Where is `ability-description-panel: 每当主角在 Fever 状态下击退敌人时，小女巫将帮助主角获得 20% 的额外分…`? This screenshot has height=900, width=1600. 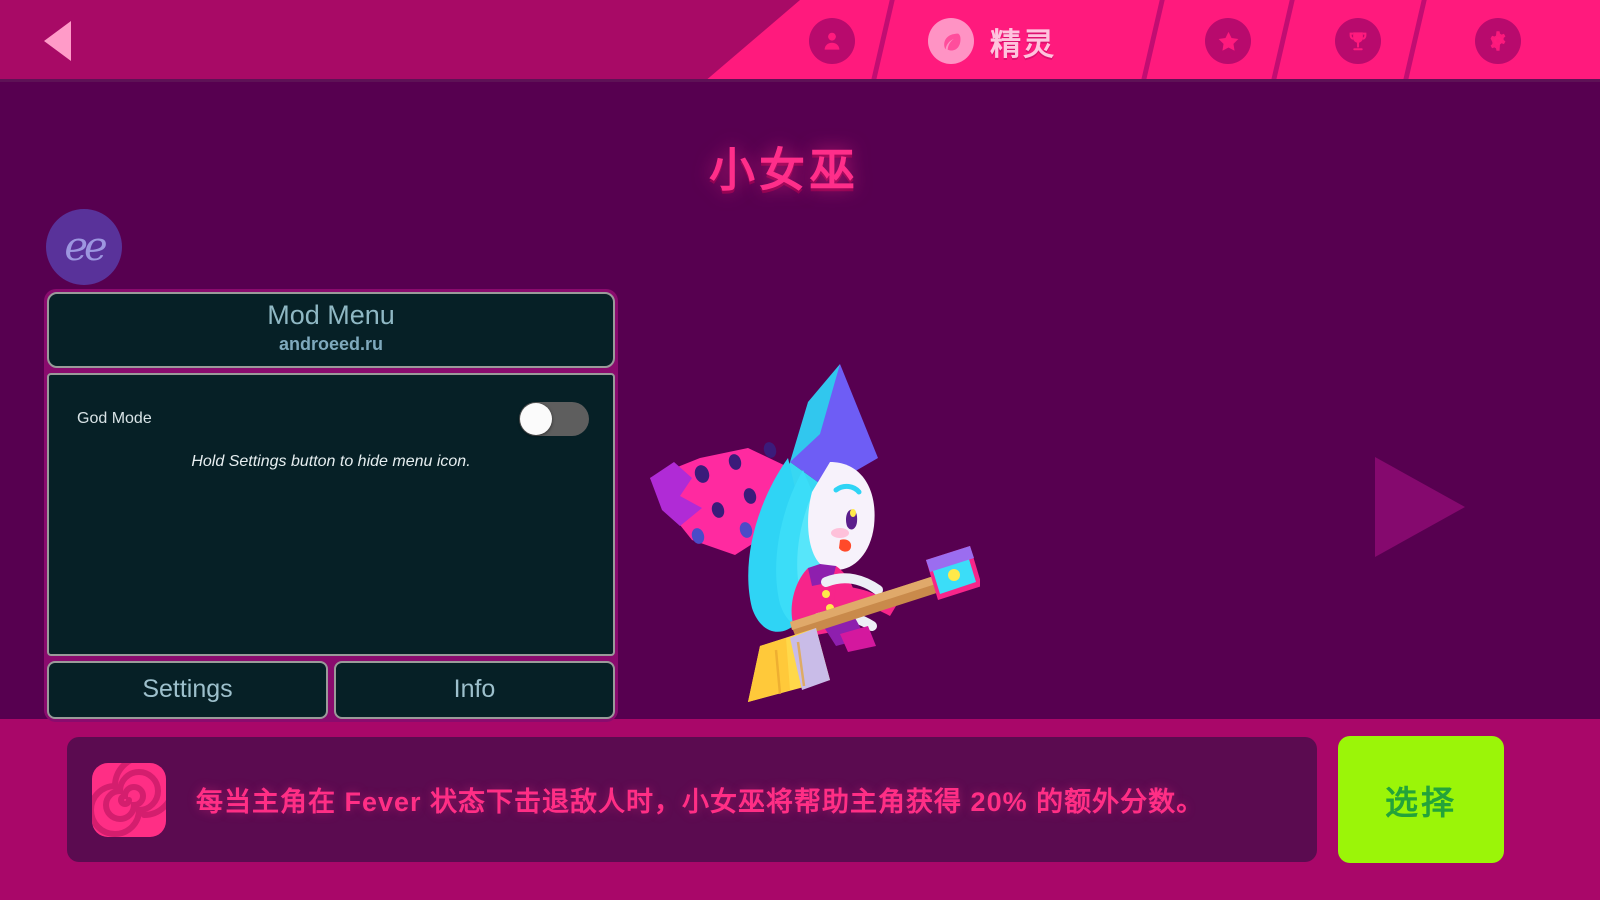
ability-description-panel: 每当主角在 Fever 状态下击退敌人时，小女巫将帮助主角获得 20% 的额外分… is located at coordinates (692, 799).